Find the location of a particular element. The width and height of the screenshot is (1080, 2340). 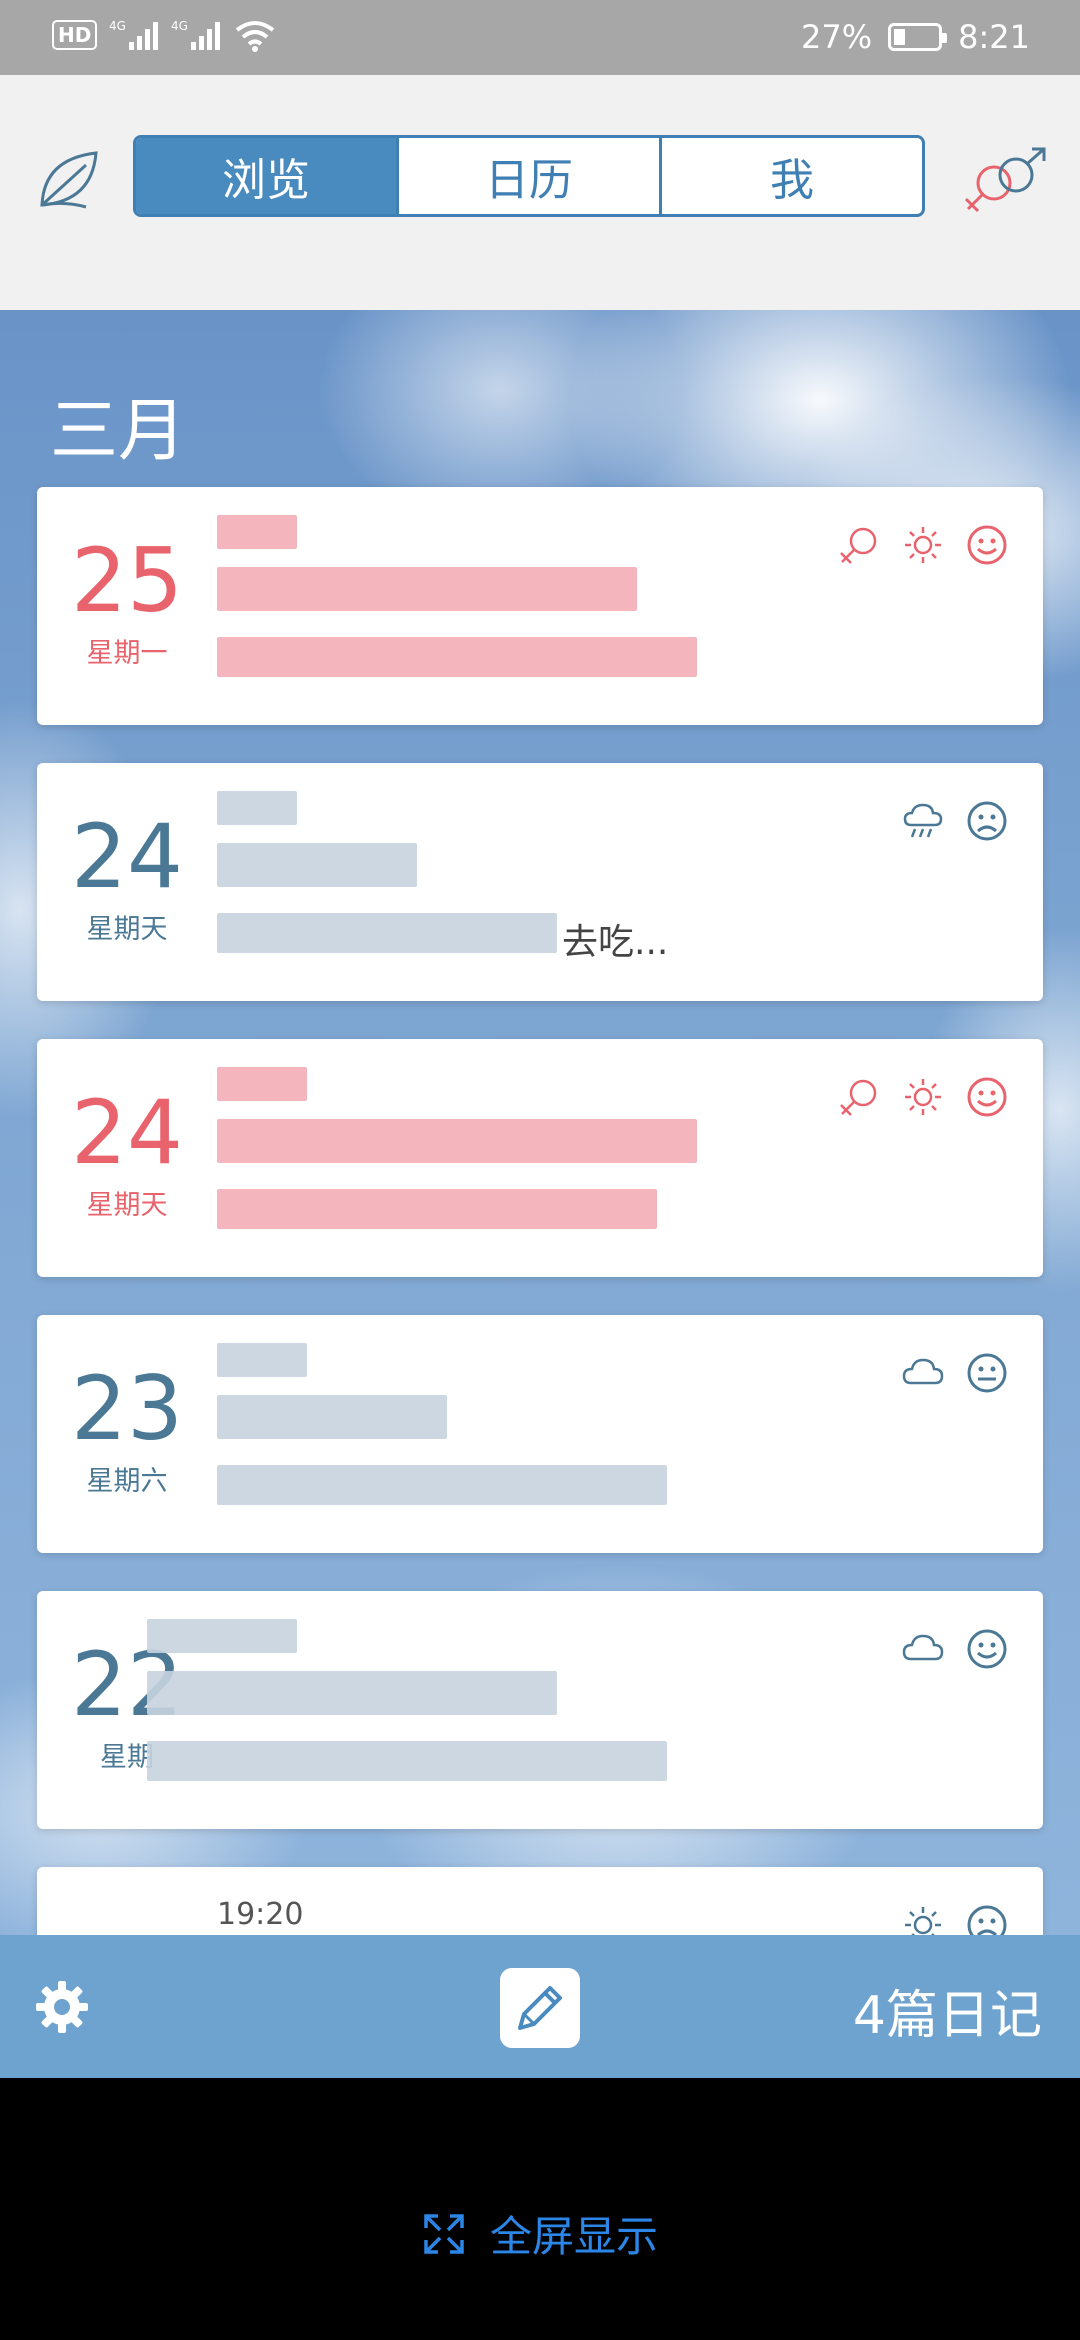

day-number: 23 is located at coordinates (127, 1408).